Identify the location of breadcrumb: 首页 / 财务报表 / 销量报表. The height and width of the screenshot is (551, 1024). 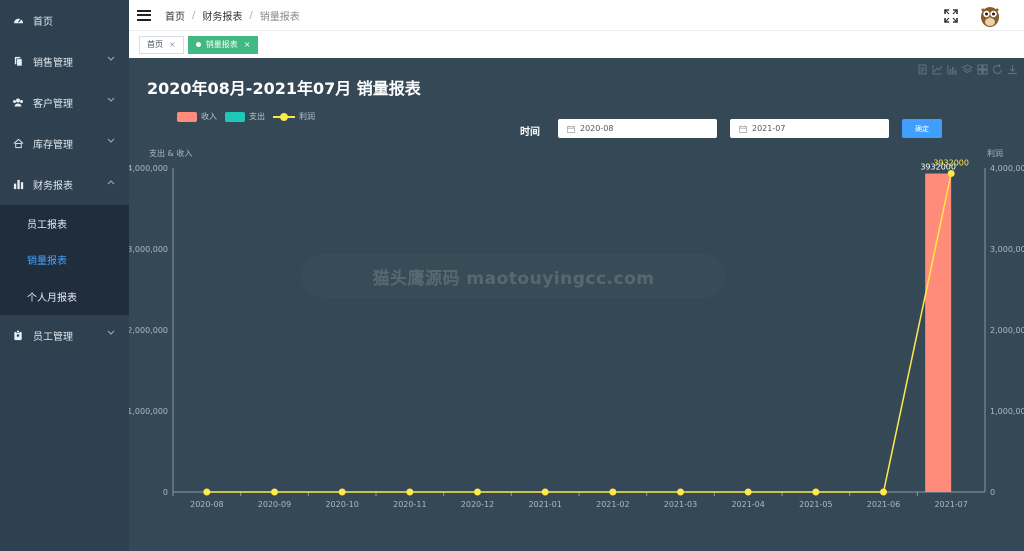
(232, 15).